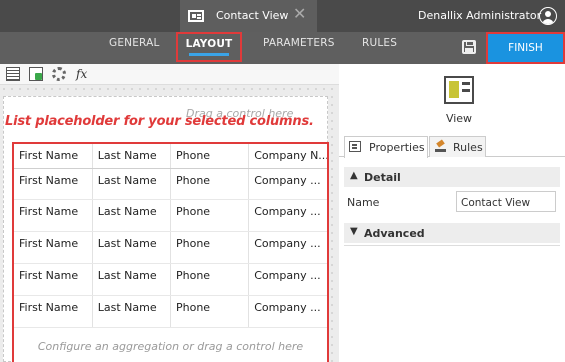  What do you see at coordinates (299, 43) in the screenshot?
I see `nav-parameters: PARAMETERS` at bounding box center [299, 43].